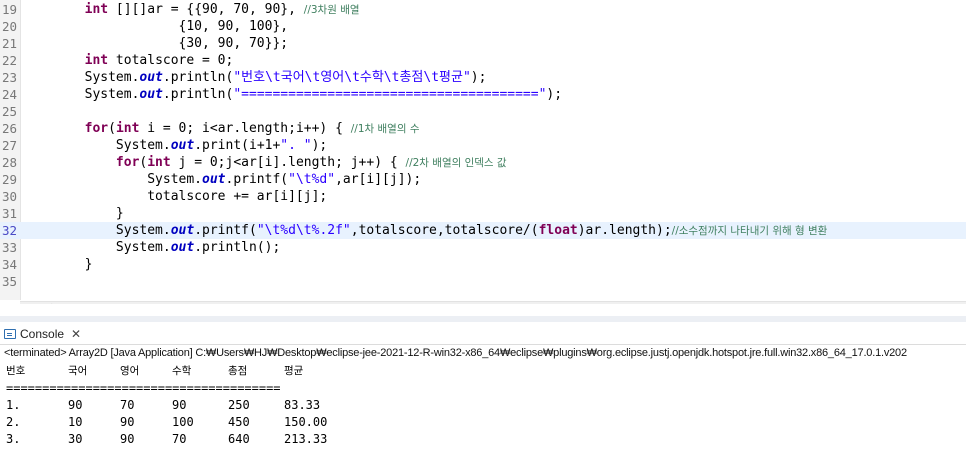  What do you see at coordinates (10, 43) in the screenshot?
I see `line-number: 21` at bounding box center [10, 43].